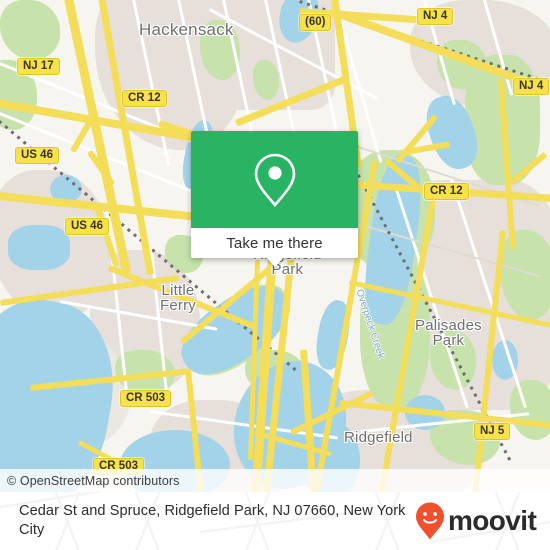 This screenshot has height=550, width=550. I want to click on shield-60: (60), so click(315, 22).